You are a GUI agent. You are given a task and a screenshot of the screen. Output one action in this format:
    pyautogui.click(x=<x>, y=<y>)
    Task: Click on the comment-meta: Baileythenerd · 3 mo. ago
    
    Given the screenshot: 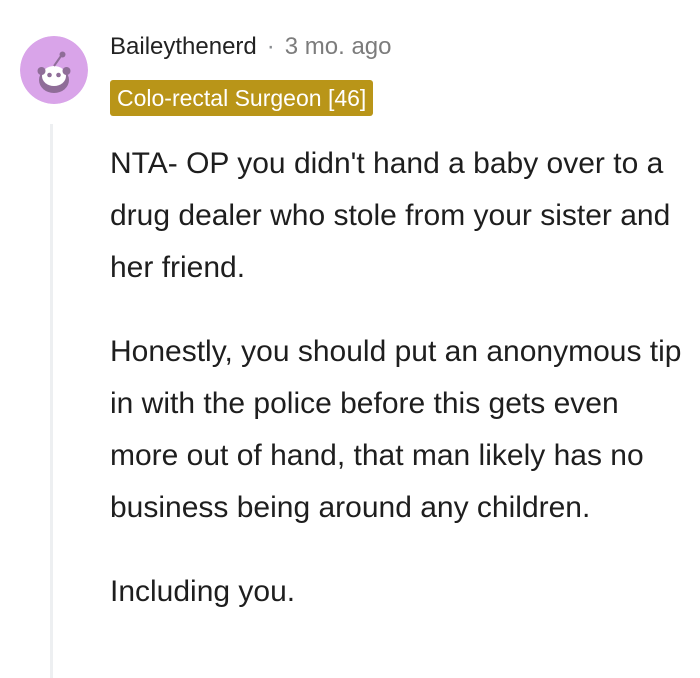 What is the action you would take?
    pyautogui.click(x=251, y=47)
    